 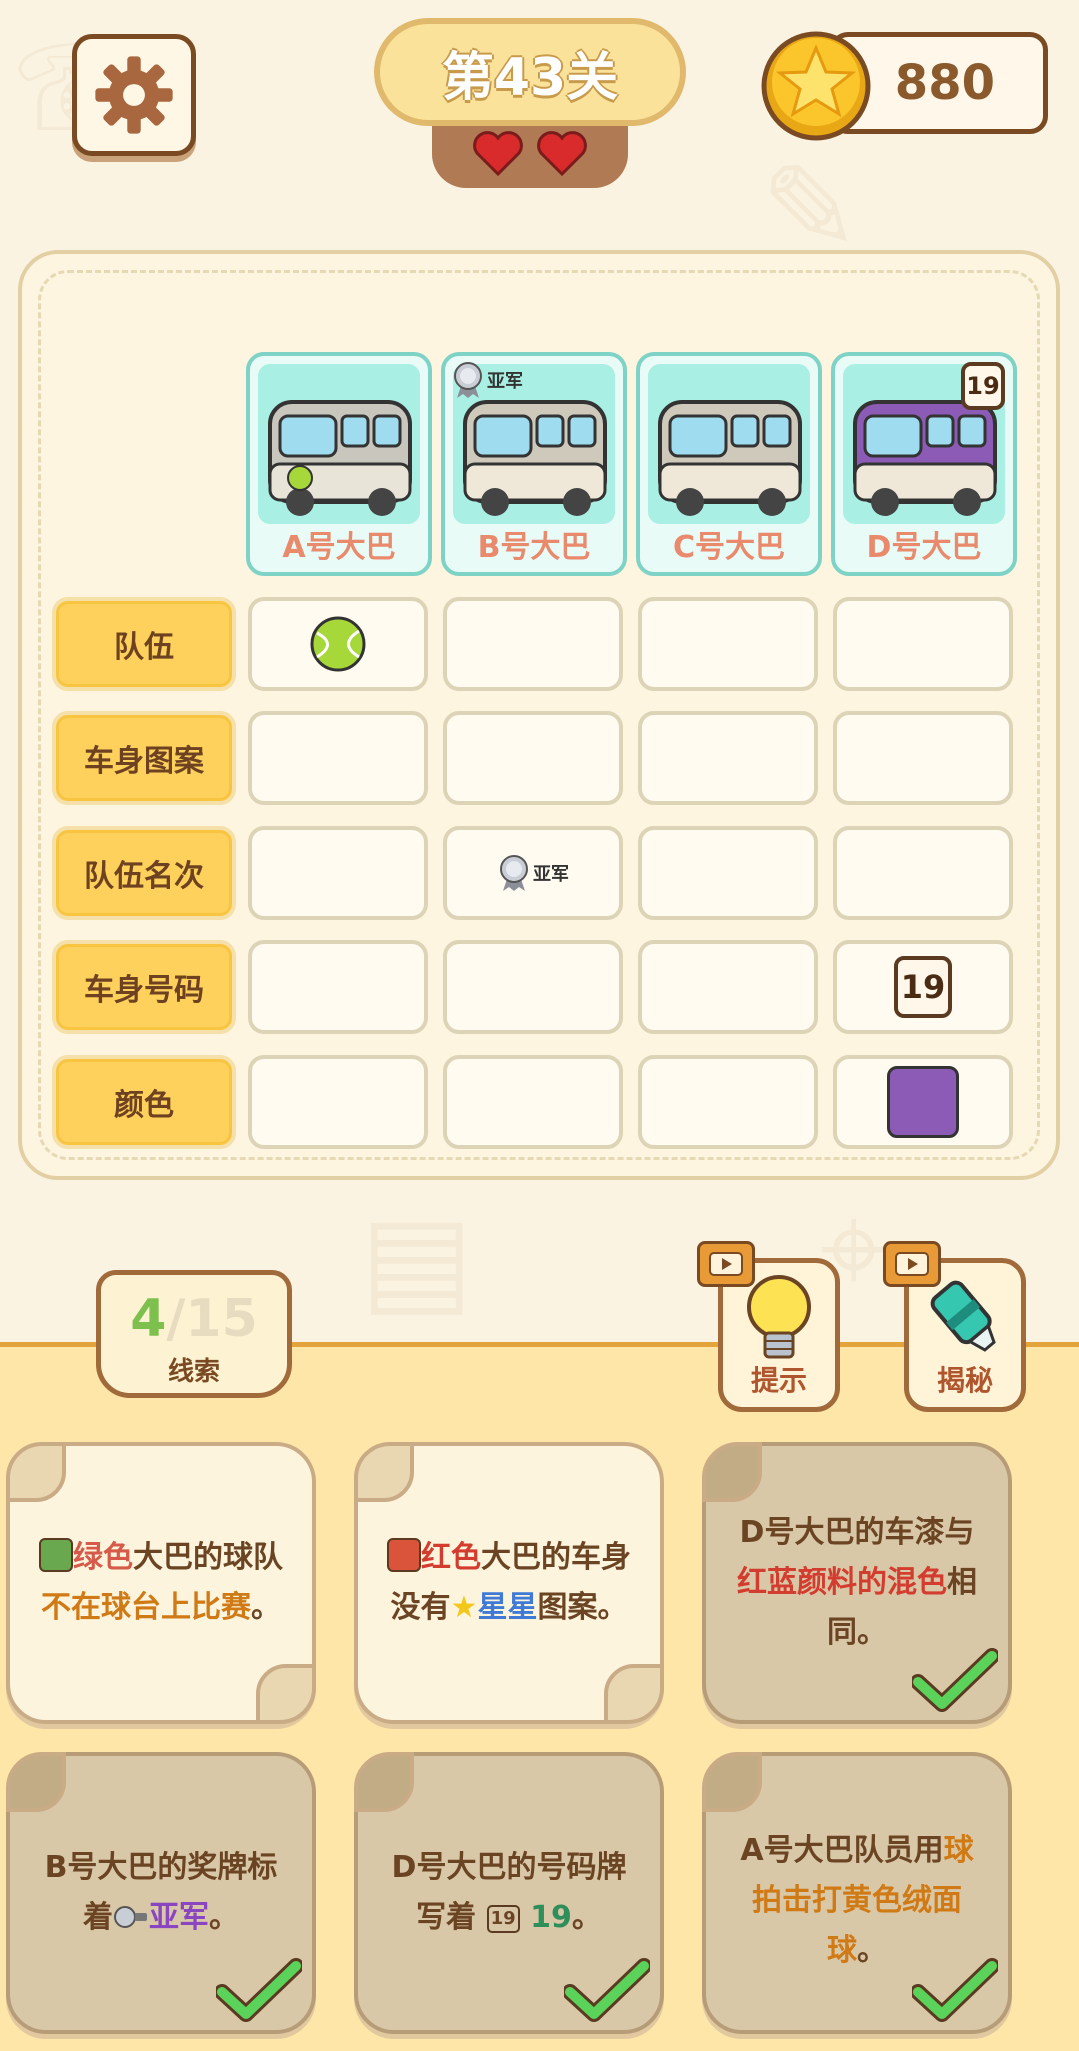 What do you see at coordinates (728, 987) in the screenshot?
I see `grid-cell-number-c` at bounding box center [728, 987].